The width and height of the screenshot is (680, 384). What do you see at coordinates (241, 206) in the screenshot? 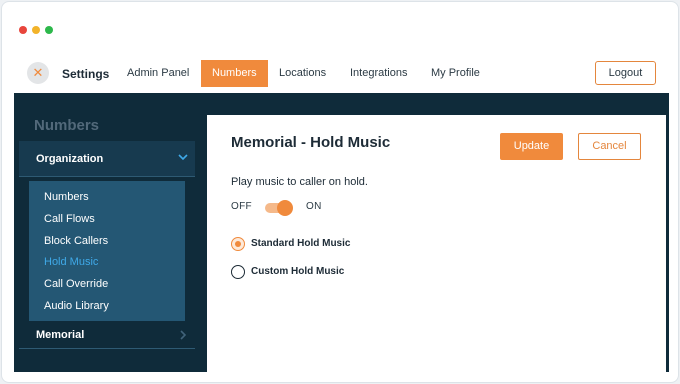
I see `toggle-off-label: OFF` at bounding box center [241, 206].